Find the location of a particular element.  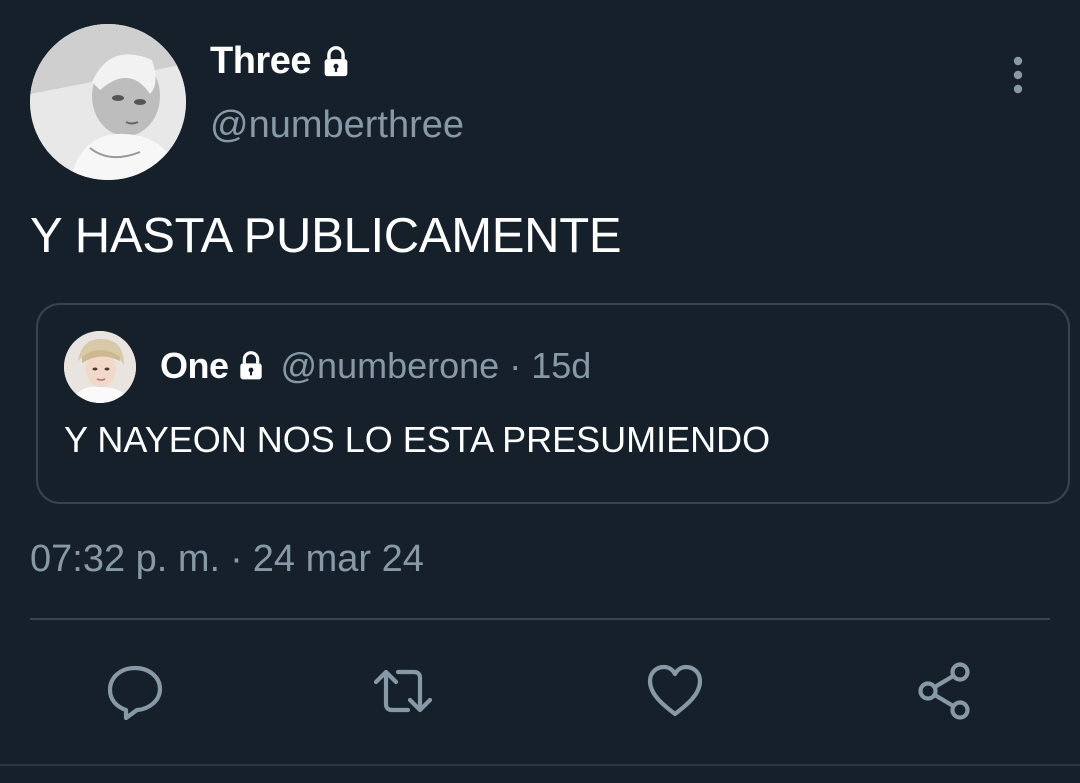

tweet-date: 24 mar 24 is located at coordinates (338, 559).